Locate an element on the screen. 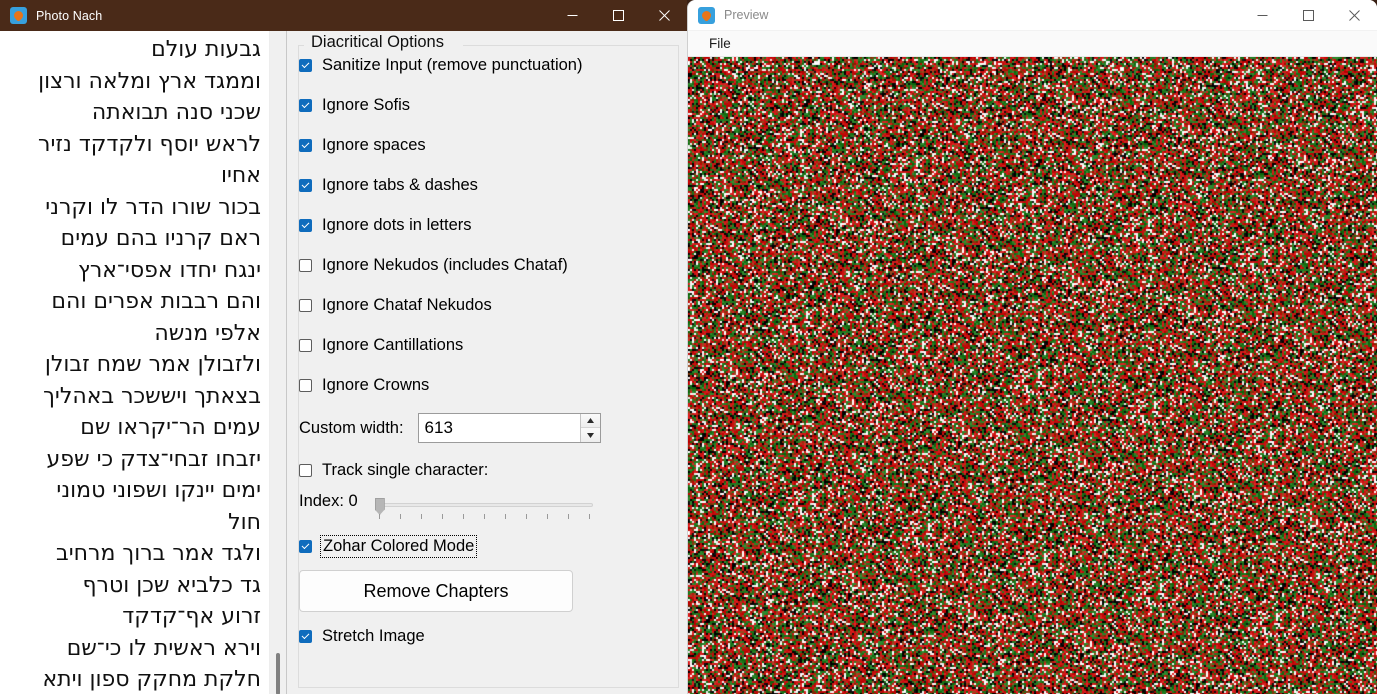 This screenshot has height=694, width=1377. minimize-icon is located at coordinates (572, 15).